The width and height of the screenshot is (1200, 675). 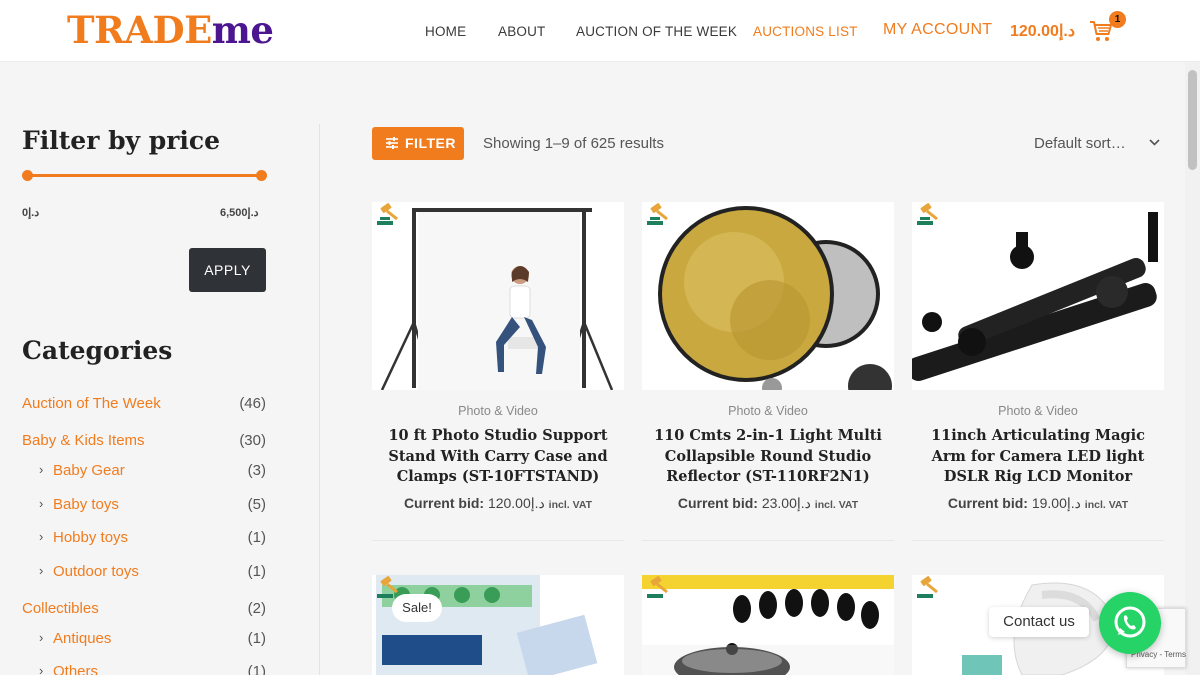 I want to click on category-count: (2), so click(x=256, y=608).